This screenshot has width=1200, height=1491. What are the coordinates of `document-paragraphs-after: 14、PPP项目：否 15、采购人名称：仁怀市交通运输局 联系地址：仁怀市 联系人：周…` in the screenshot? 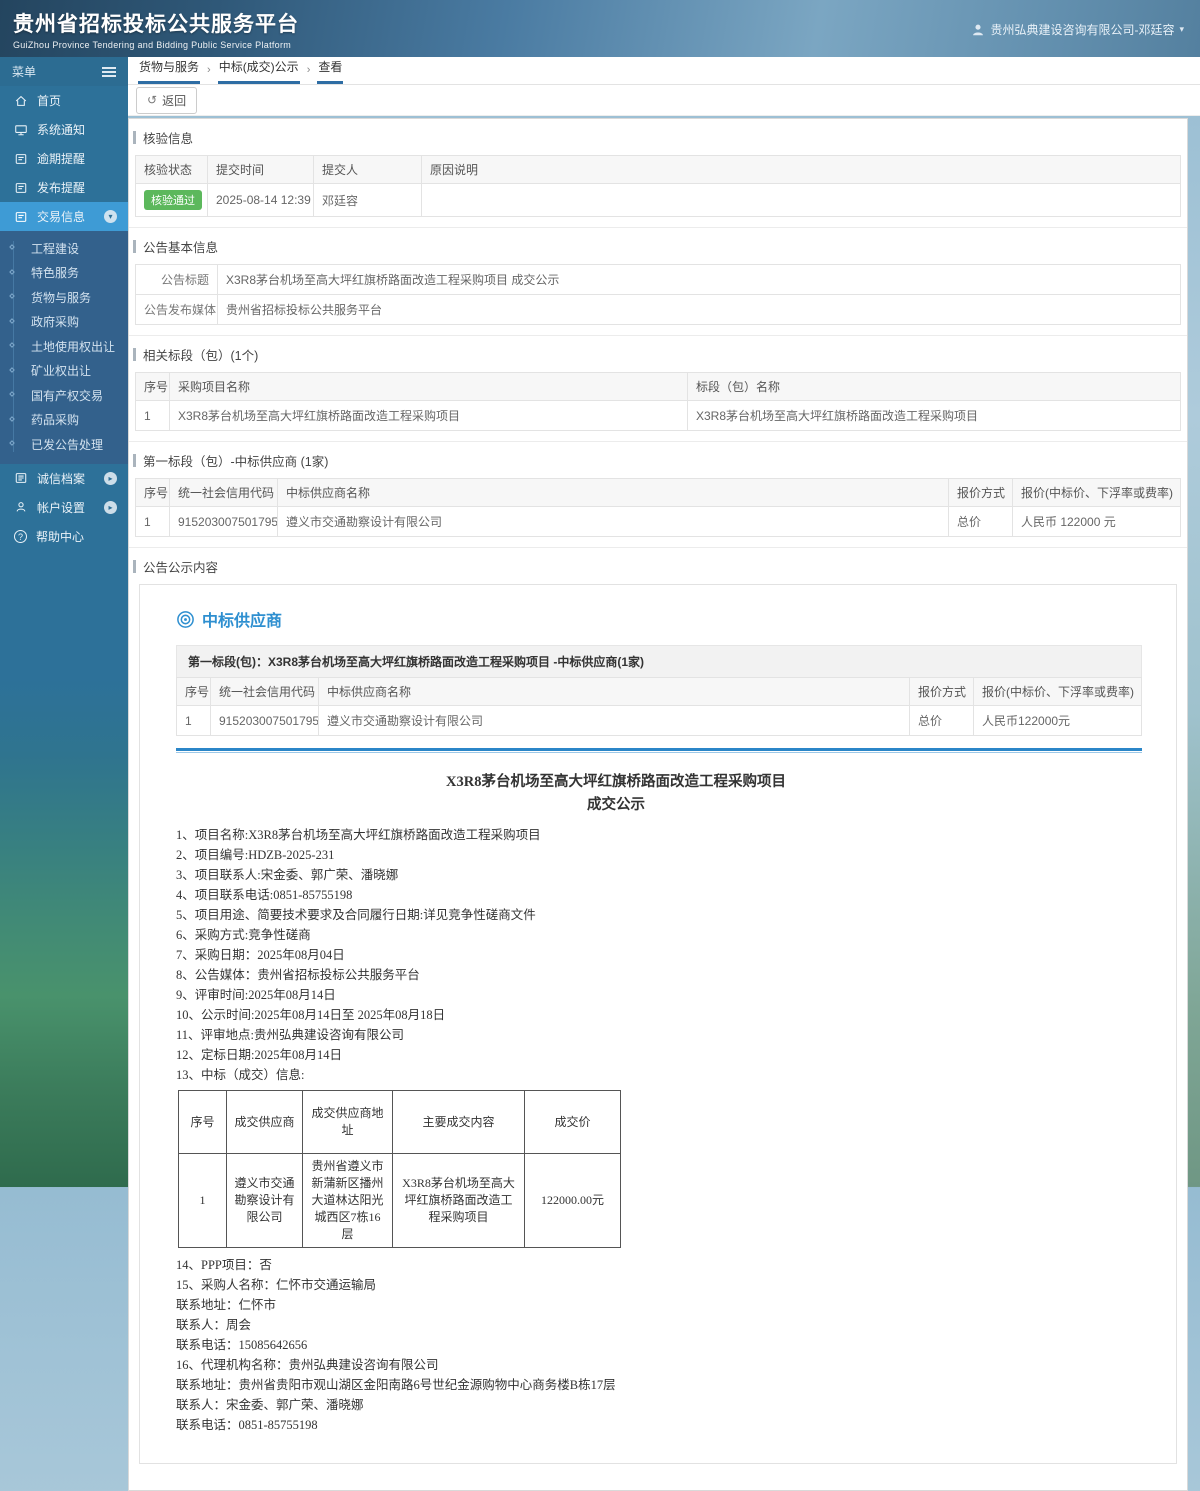 It's located at (616, 1345).